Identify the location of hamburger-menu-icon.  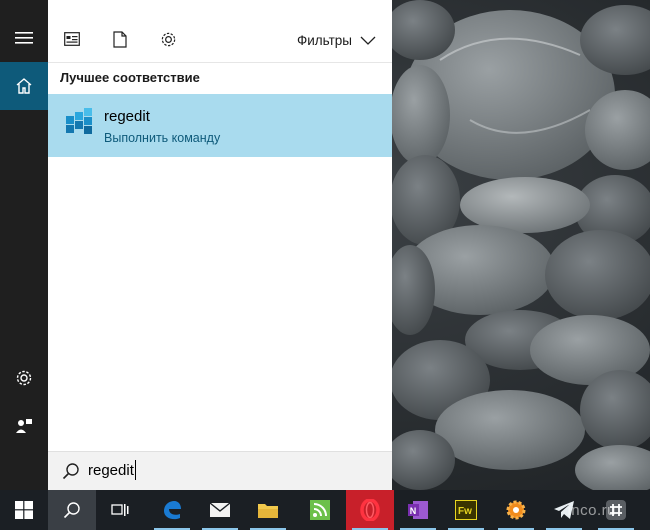
(24, 38).